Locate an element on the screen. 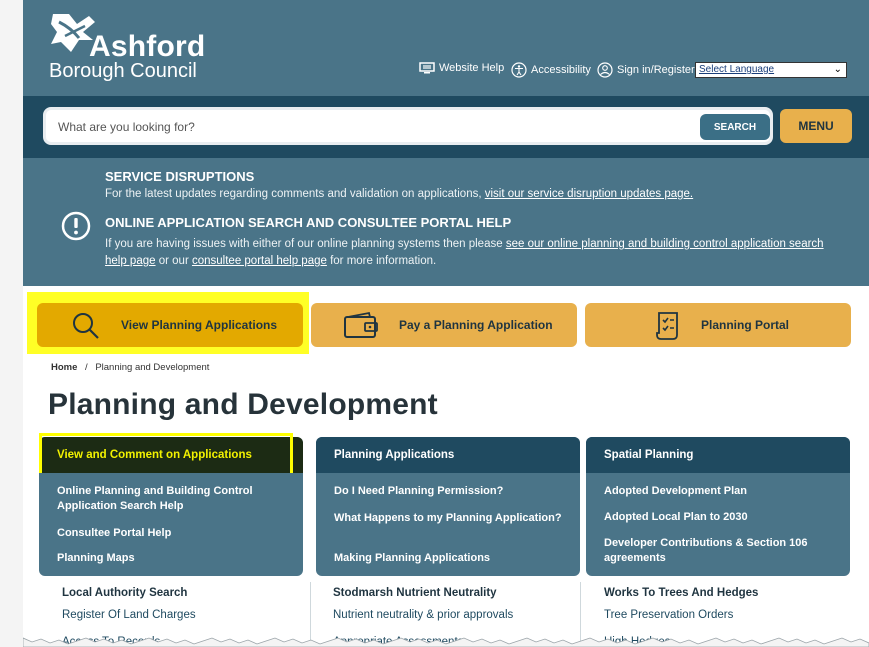 The width and height of the screenshot is (869, 647). portal-help-body-2: or our is located at coordinates (173, 261).